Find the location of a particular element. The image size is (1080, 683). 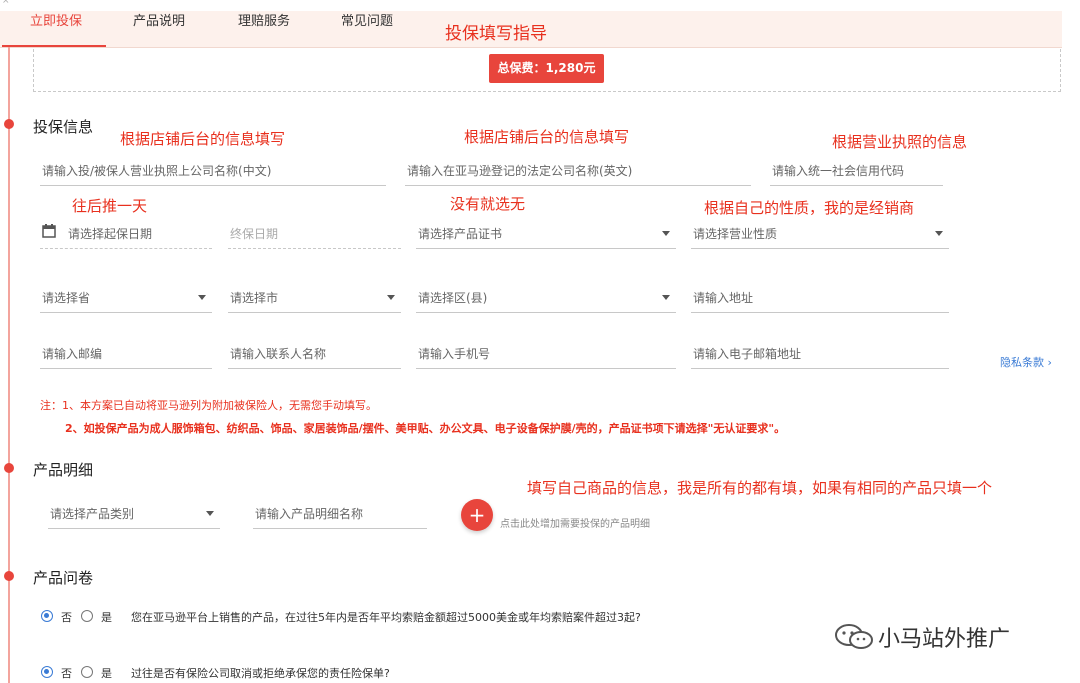

window-corner-mark: × is located at coordinates (6, 3).